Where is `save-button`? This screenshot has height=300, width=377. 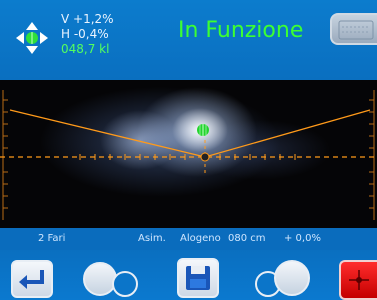
save-button is located at coordinates (198, 278).